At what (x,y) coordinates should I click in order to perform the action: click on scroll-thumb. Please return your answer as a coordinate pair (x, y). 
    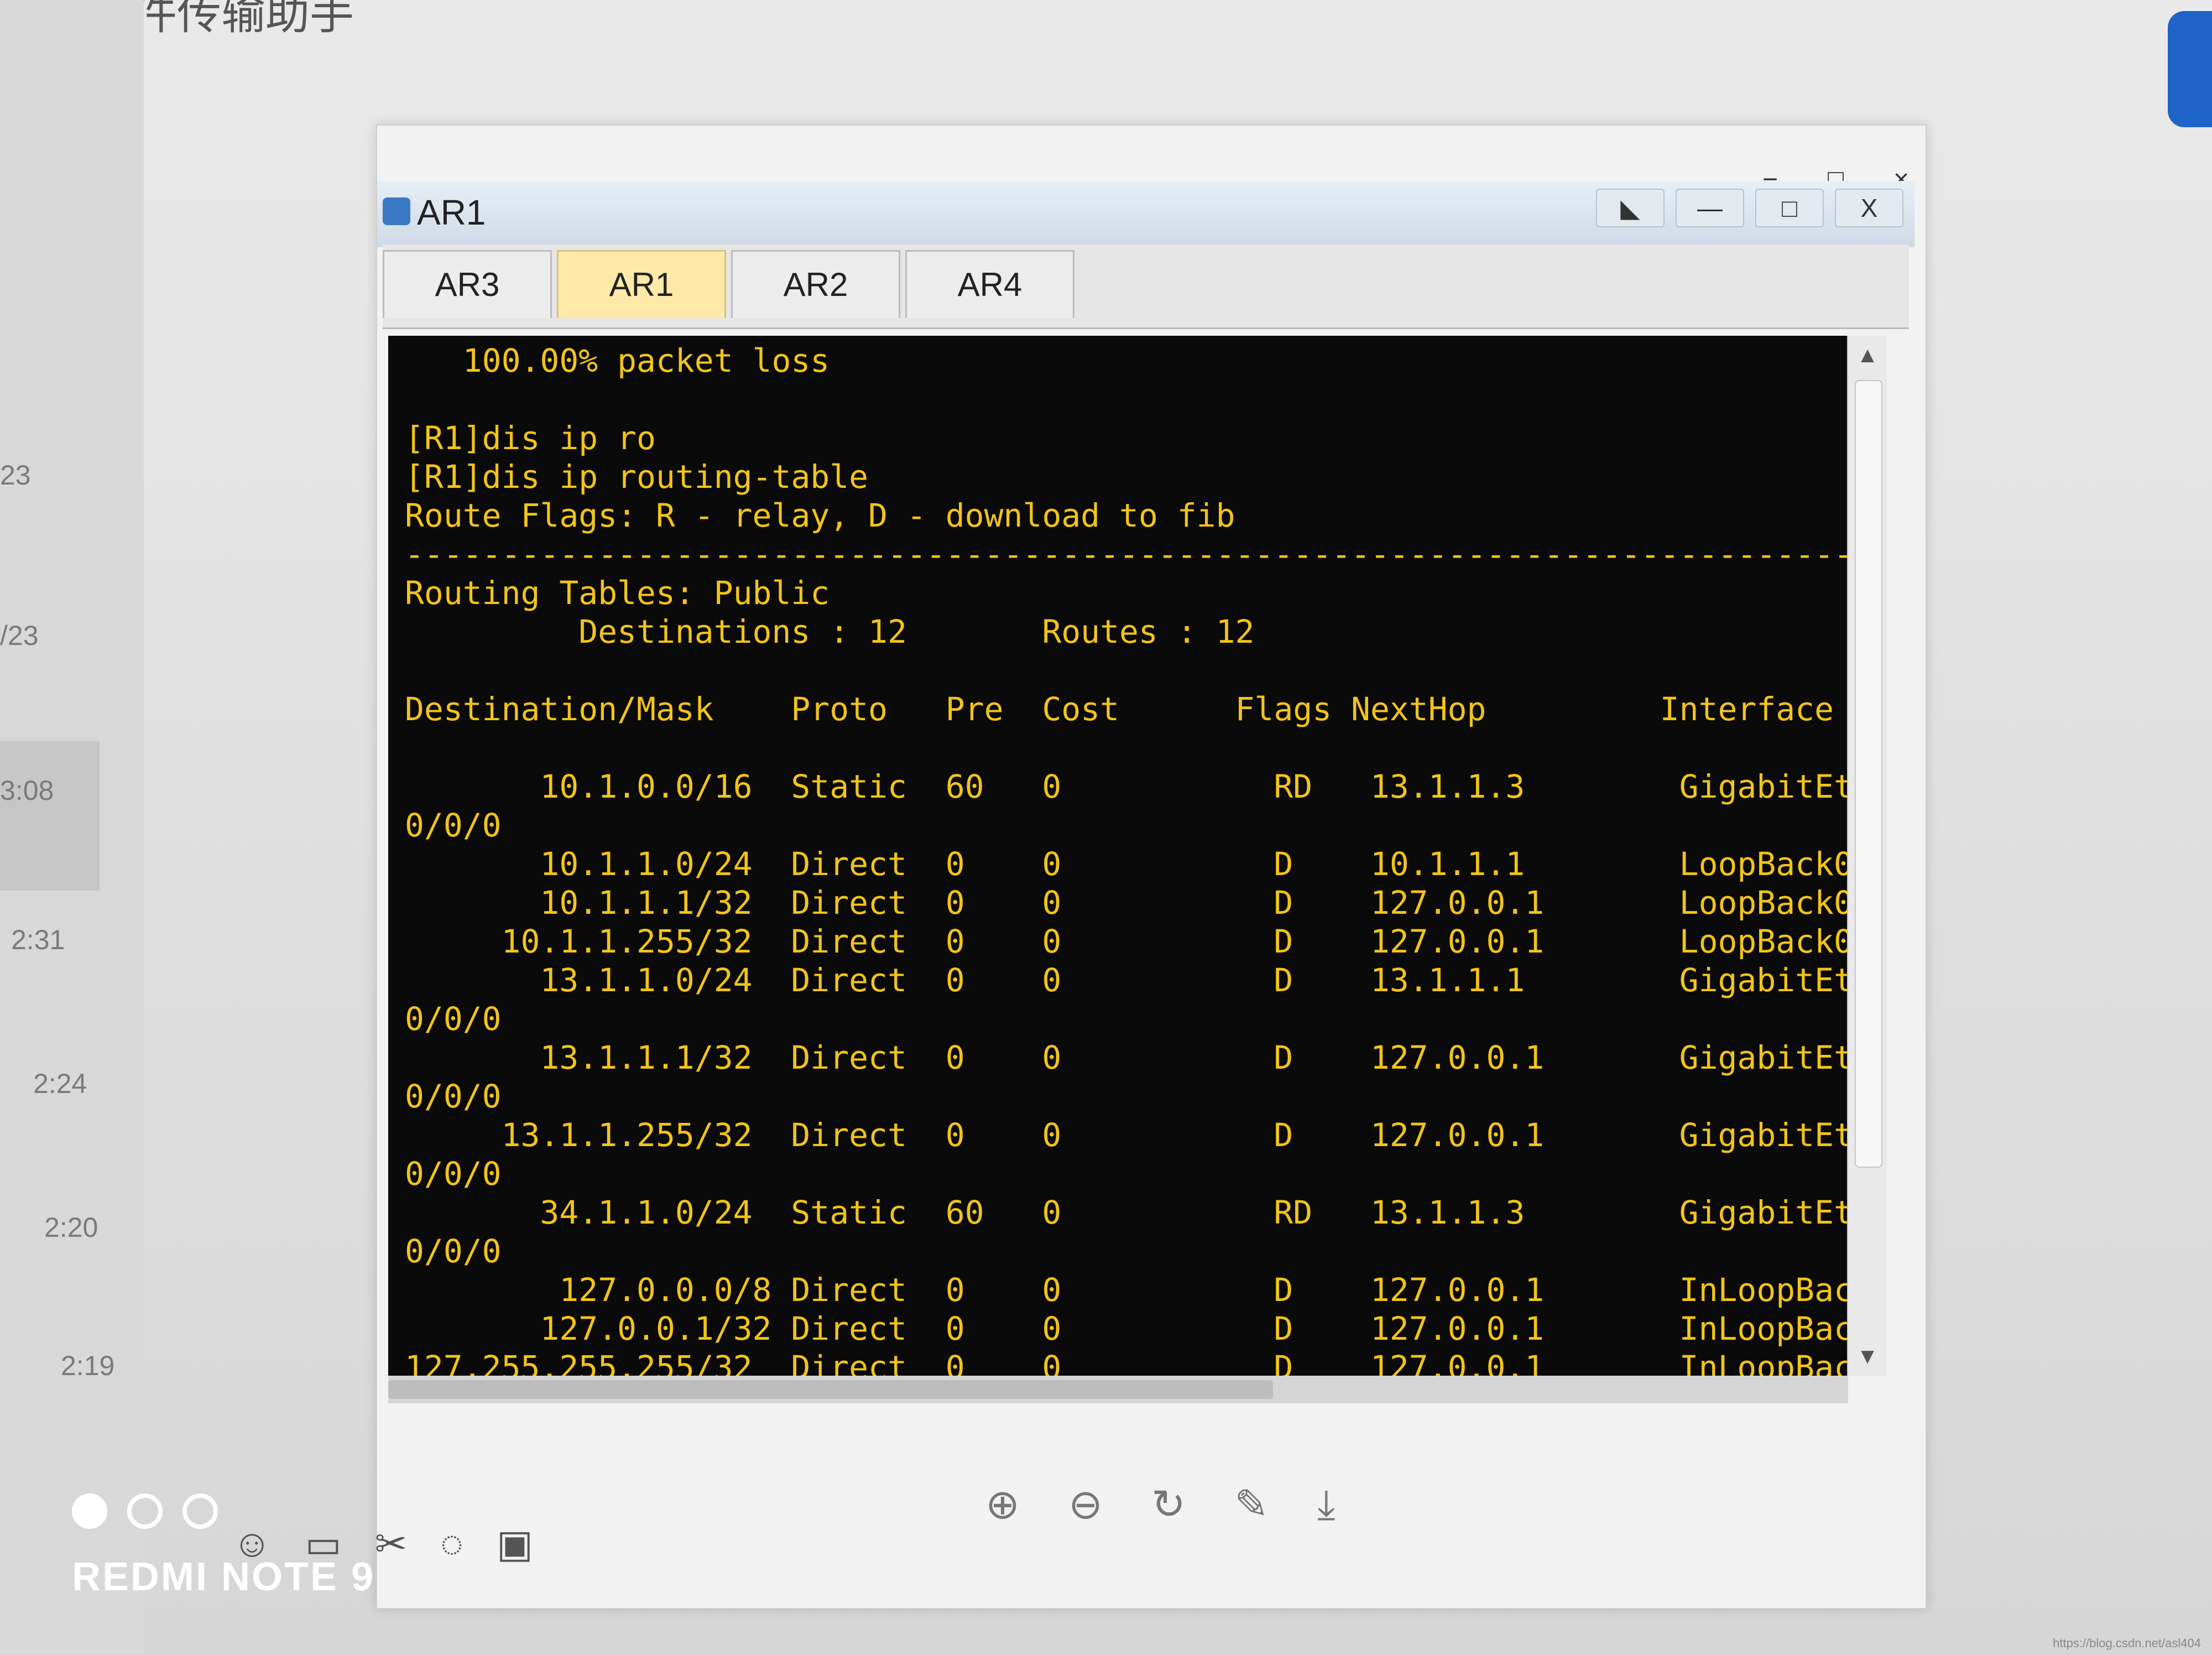
    Looking at the image, I should click on (1869, 774).